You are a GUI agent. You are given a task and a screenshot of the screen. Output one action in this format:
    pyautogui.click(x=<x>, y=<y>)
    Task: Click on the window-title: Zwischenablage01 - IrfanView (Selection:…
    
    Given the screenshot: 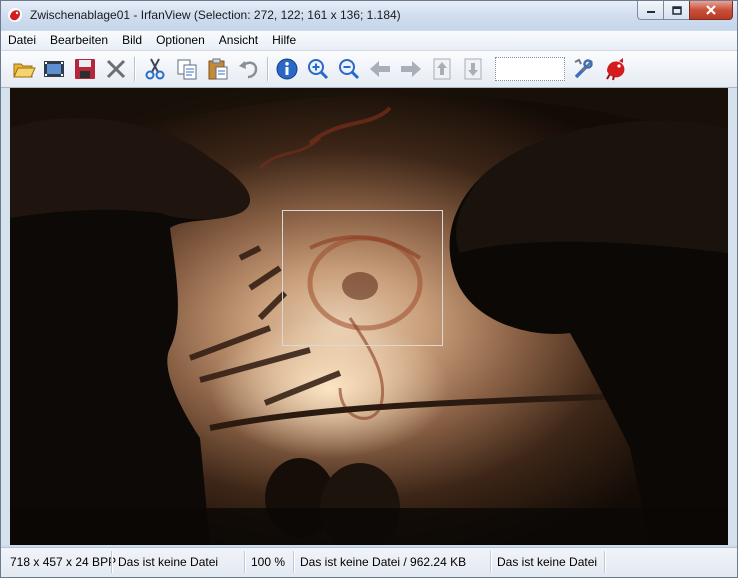 What is the action you would take?
    pyautogui.click(x=215, y=15)
    